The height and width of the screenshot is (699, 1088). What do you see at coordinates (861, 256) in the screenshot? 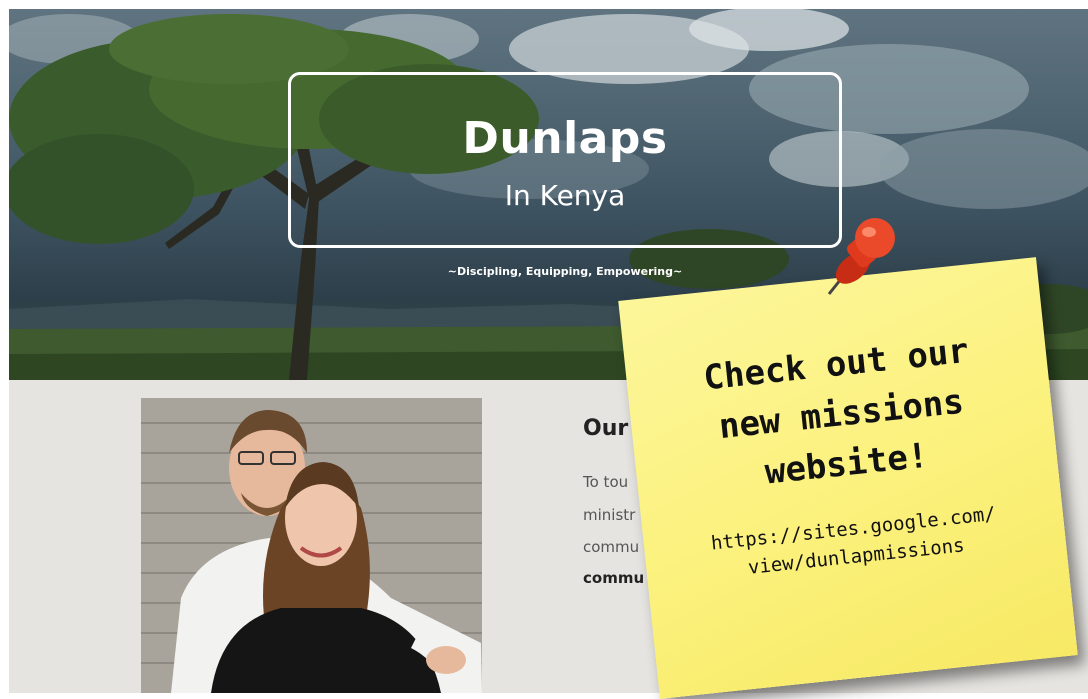
I see `pushpin-icon` at bounding box center [861, 256].